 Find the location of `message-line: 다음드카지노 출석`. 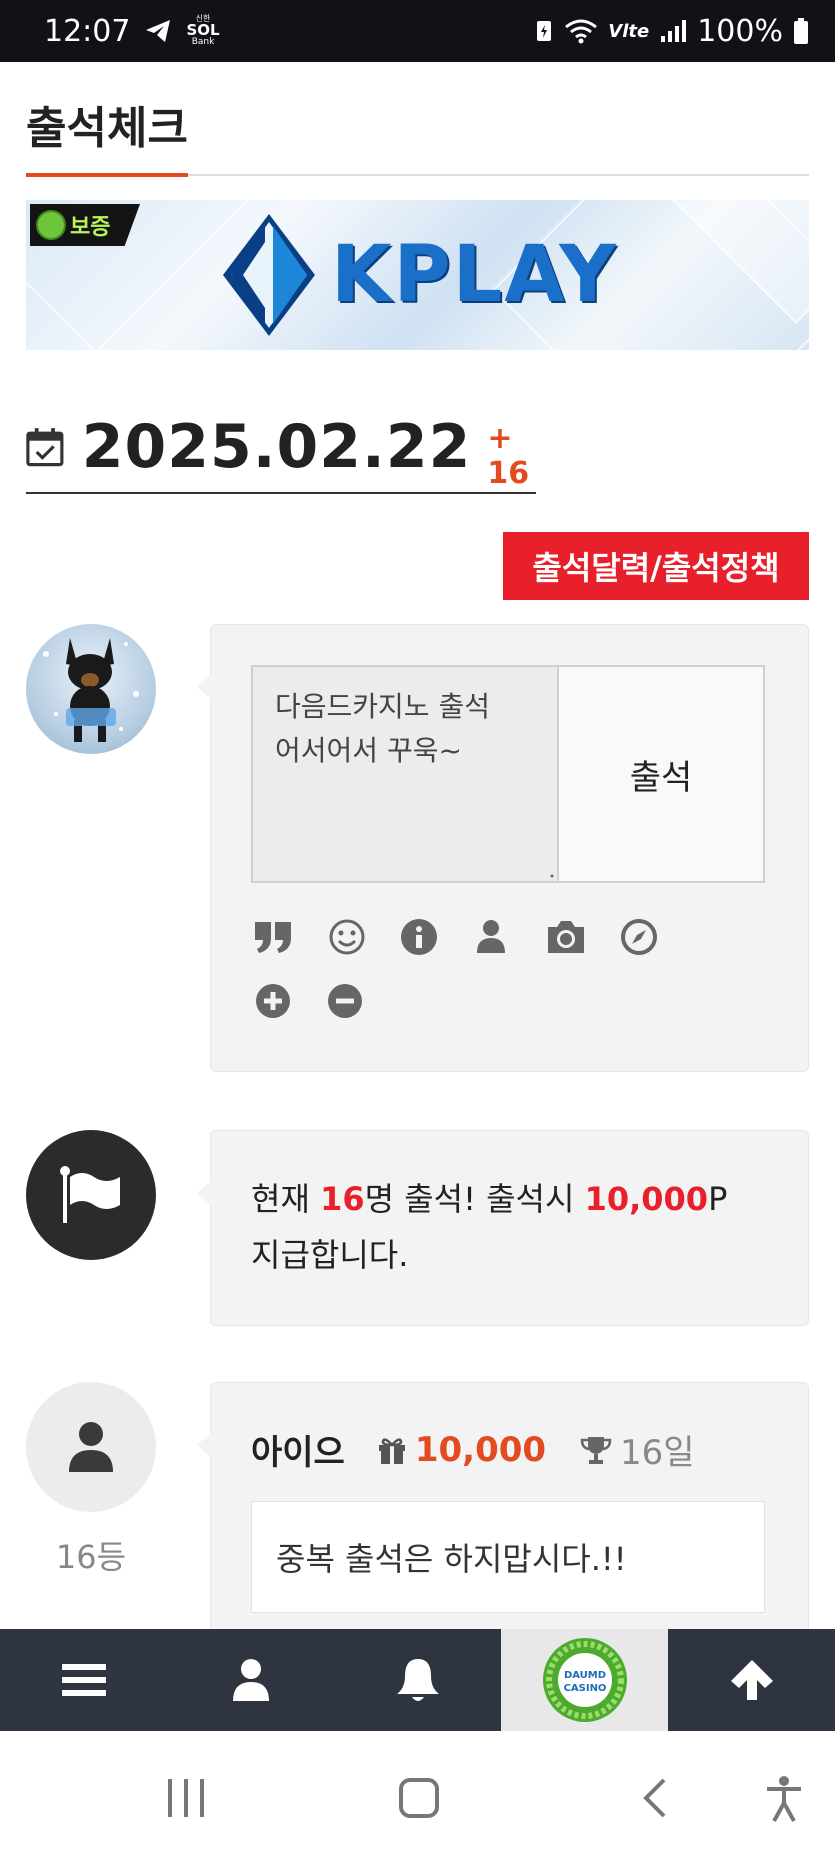

message-line: 다음드카지노 출석 is located at coordinates (382, 706).